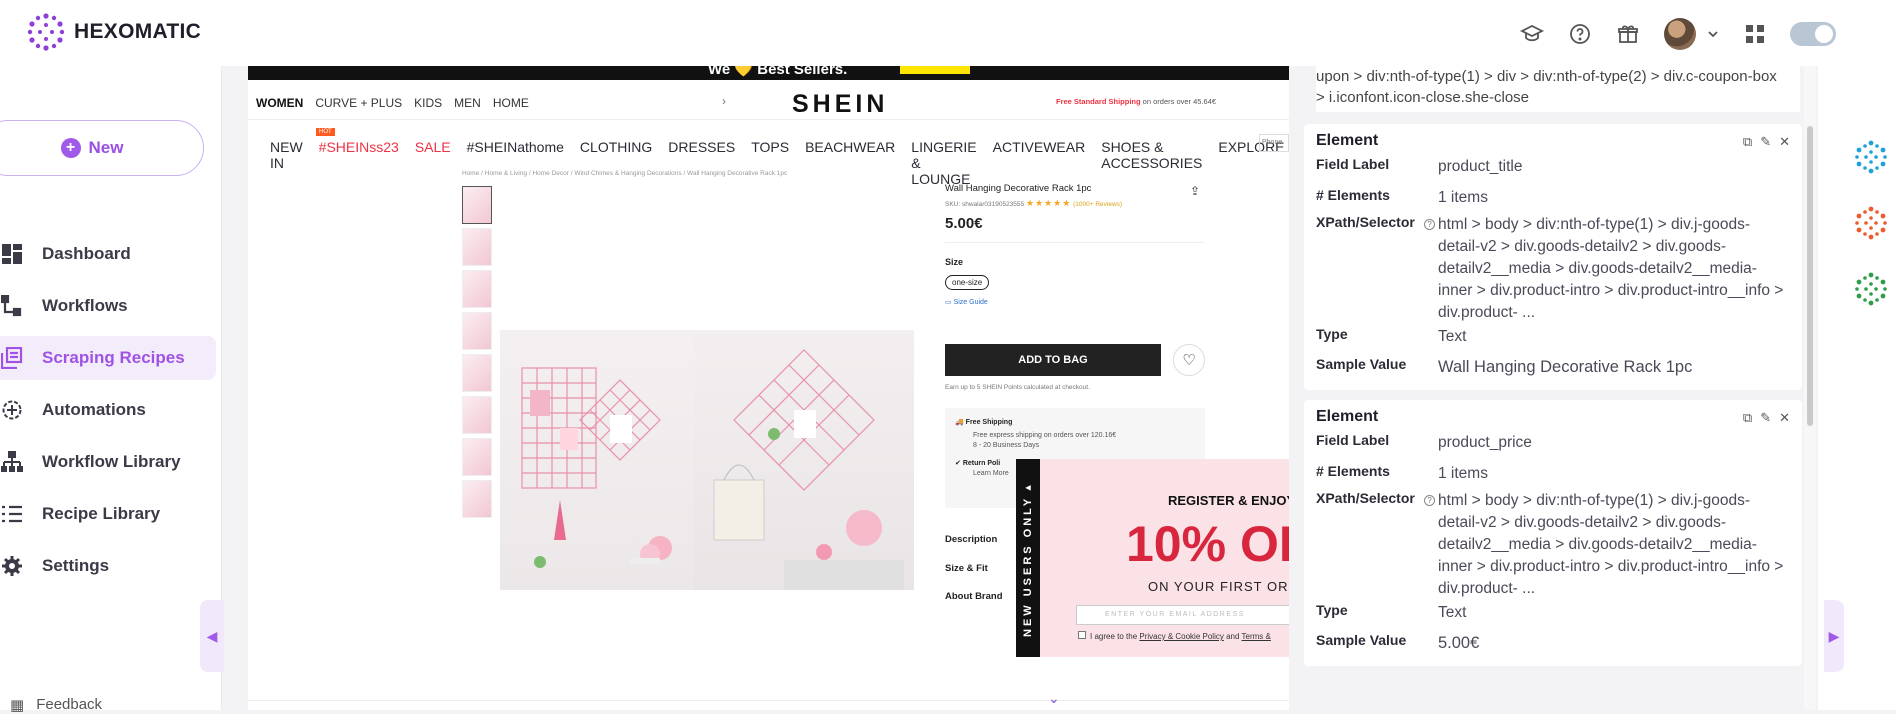  What do you see at coordinates (1713, 34) in the screenshot?
I see `chevron-down-icon` at bounding box center [1713, 34].